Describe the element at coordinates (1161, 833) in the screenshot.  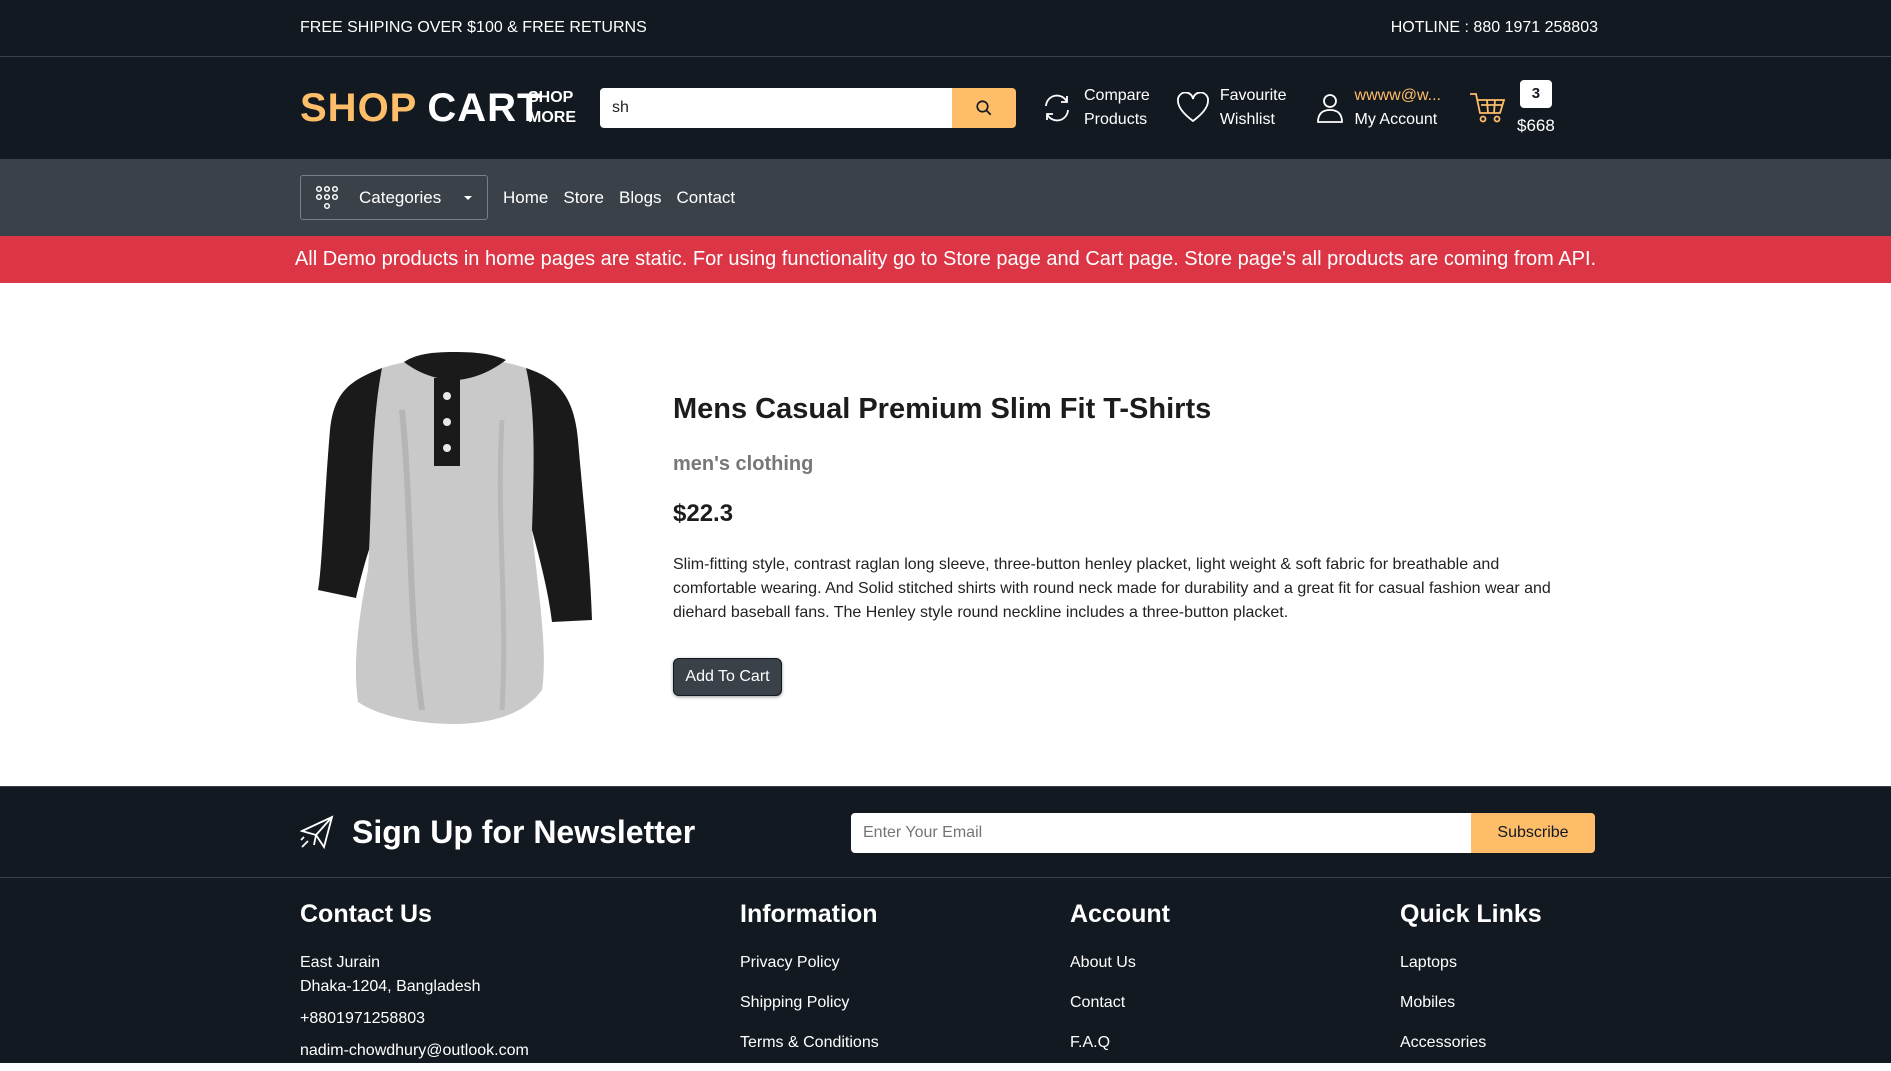
I see `newsletter-email-input` at that location.